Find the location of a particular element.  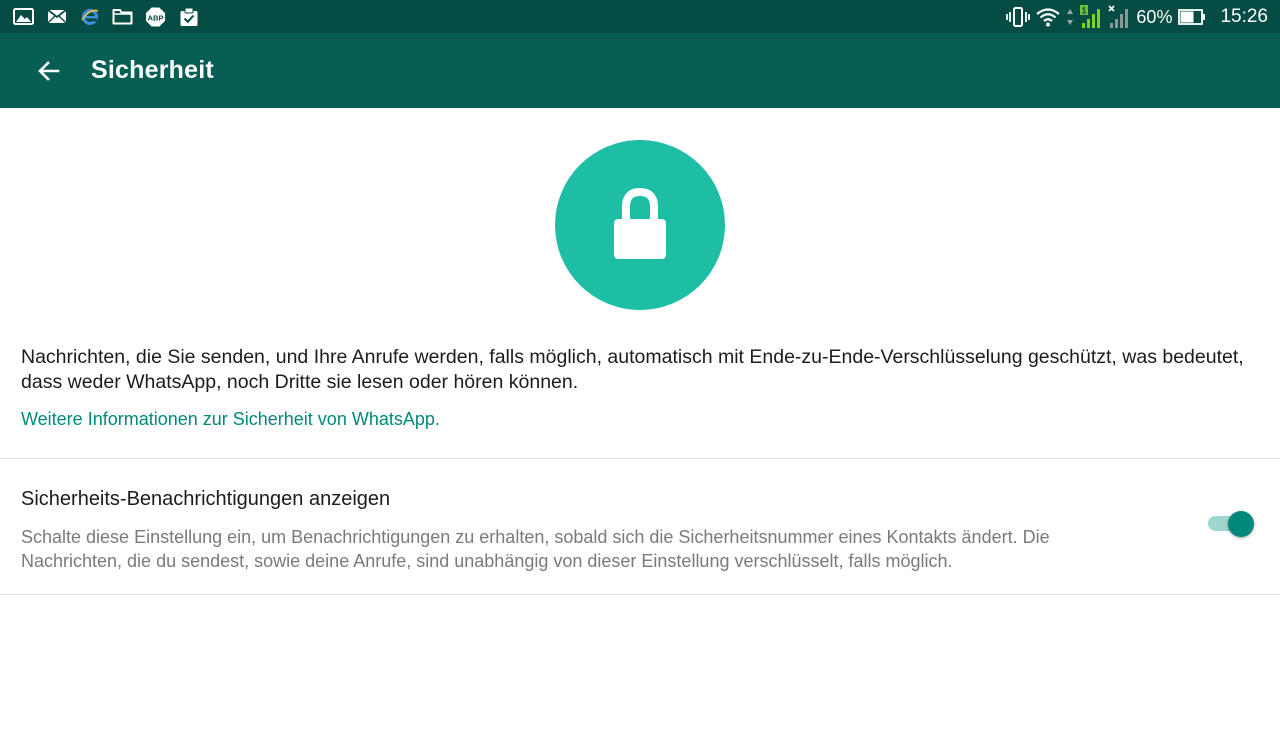

system-status: 1 60% 15:26 is located at coordinates (1137, 16).